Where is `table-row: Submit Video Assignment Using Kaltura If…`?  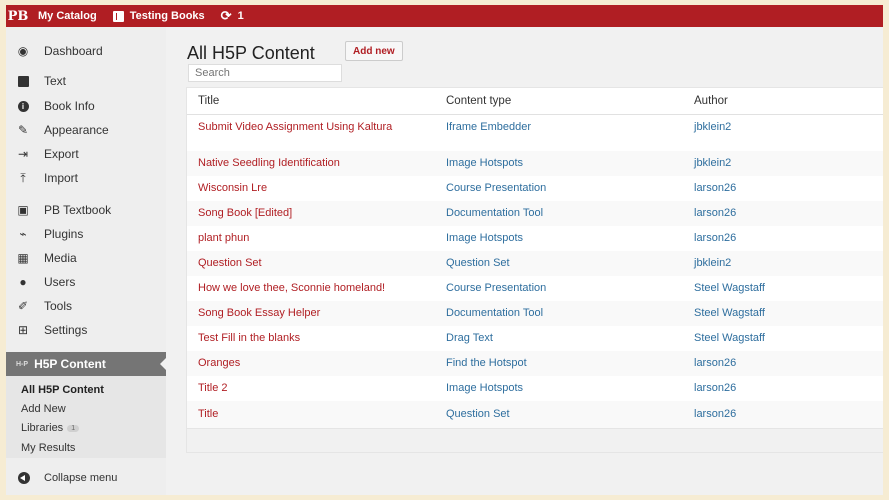
table-row: Submit Video Assignment Using Kaltura If… is located at coordinates (535, 133).